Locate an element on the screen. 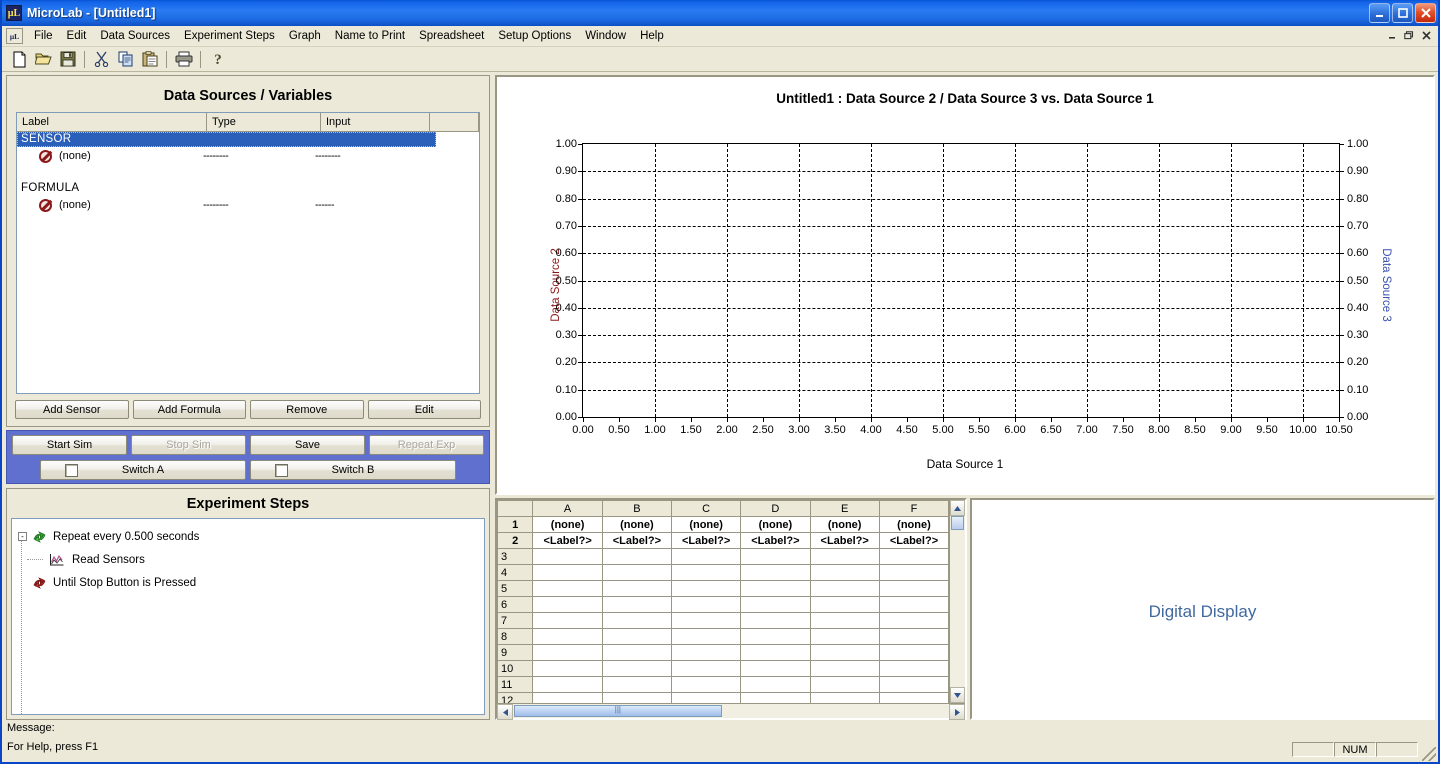  start-sim-button: Start Sim is located at coordinates (69, 445).